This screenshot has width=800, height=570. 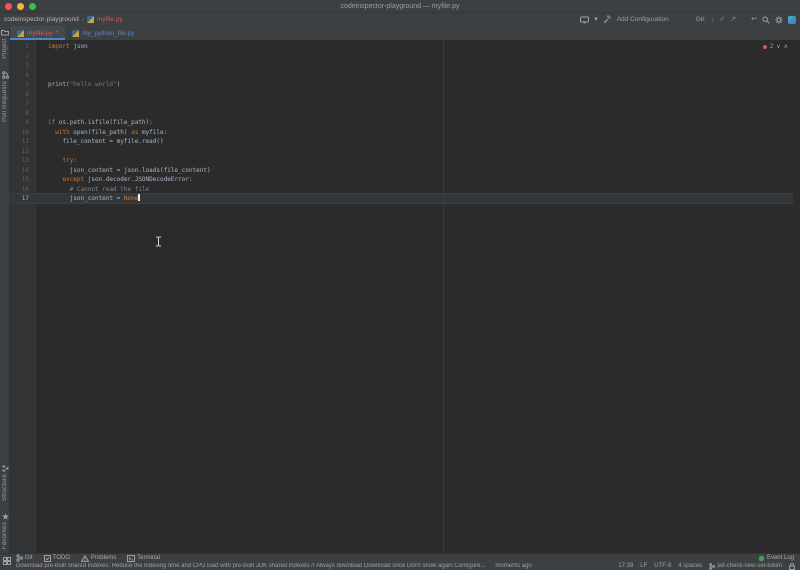 I want to click on stripe-item-project: Project, so click(x=5, y=44).